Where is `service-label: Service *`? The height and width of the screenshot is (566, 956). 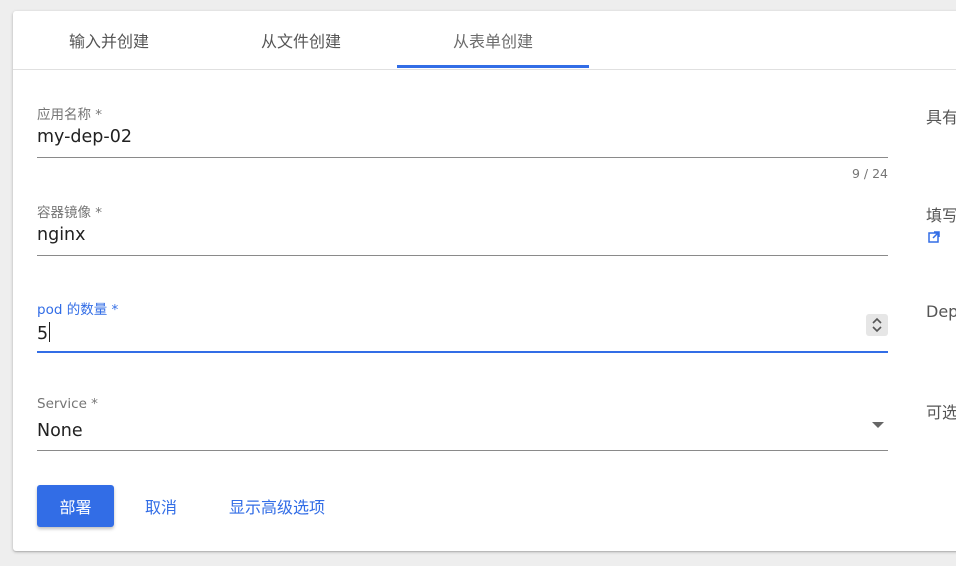 service-label: Service * is located at coordinates (67, 404).